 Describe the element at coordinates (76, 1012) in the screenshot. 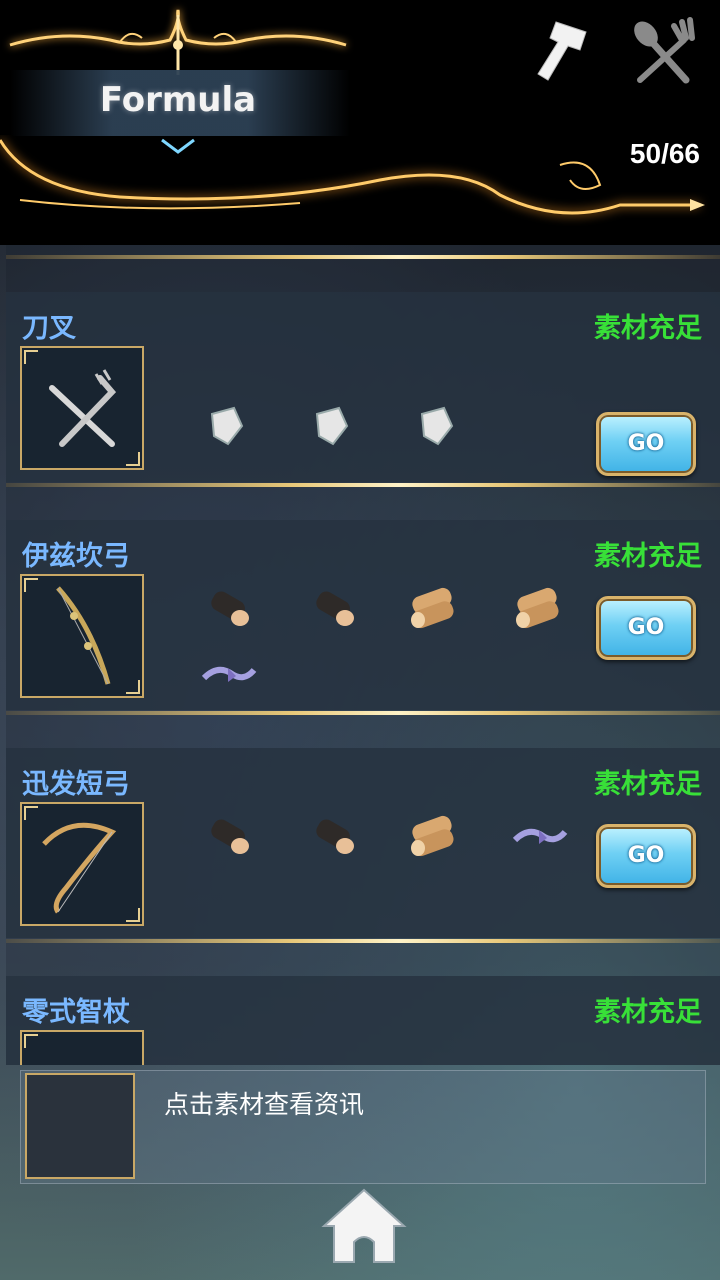

I see `recipe-name: 零式智杖` at that location.